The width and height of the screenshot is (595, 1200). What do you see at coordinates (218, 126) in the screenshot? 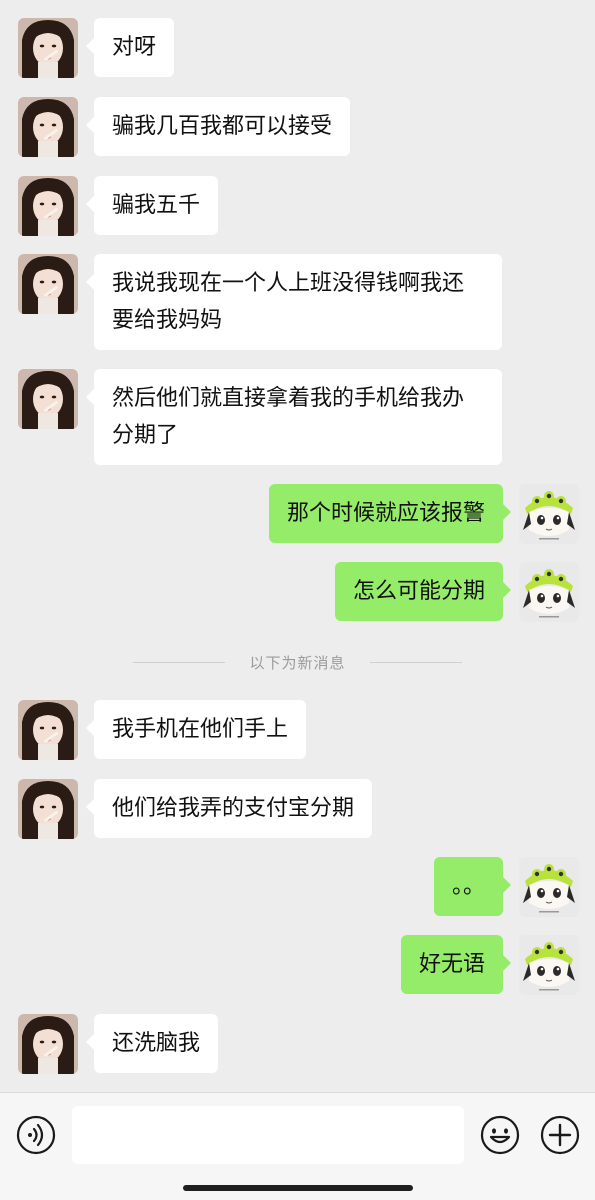
I see `message-bubble: 骗我几百我都可以接受` at bounding box center [218, 126].